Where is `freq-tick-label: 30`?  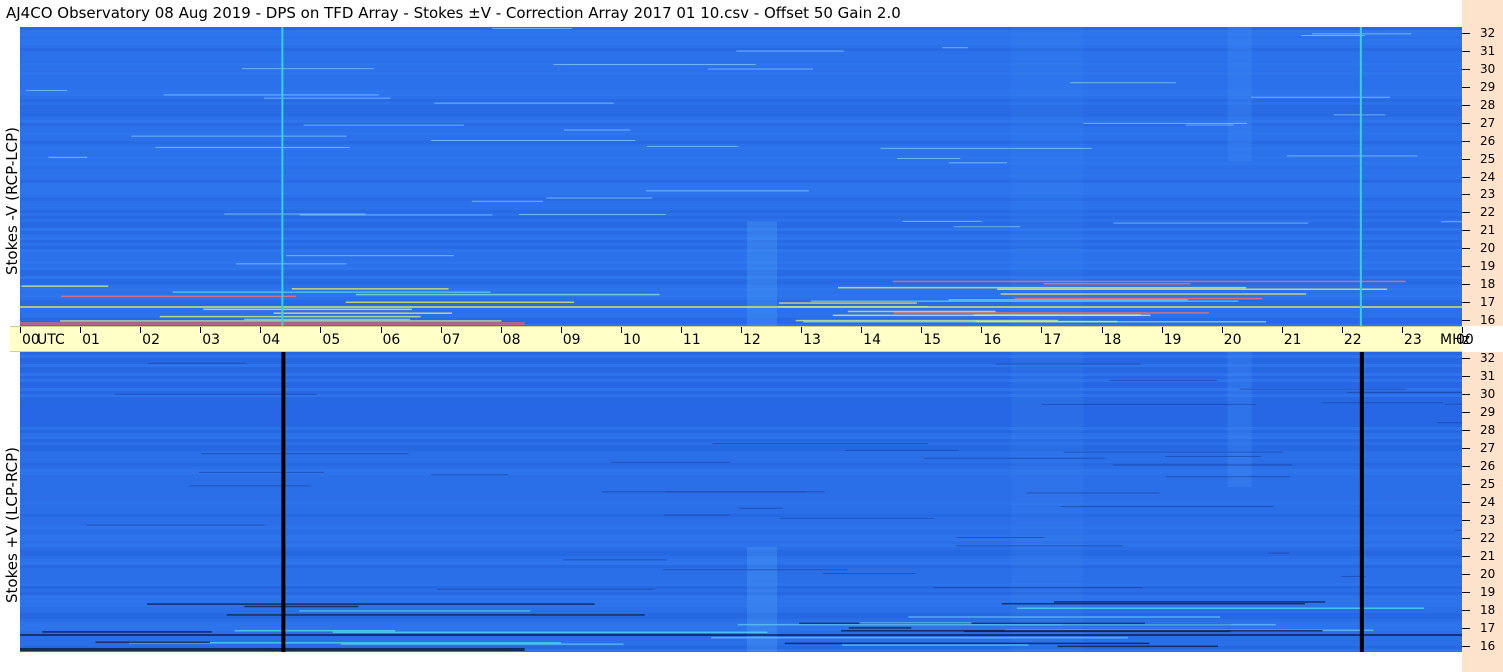 freq-tick-label: 30 is located at coordinates (1488, 68).